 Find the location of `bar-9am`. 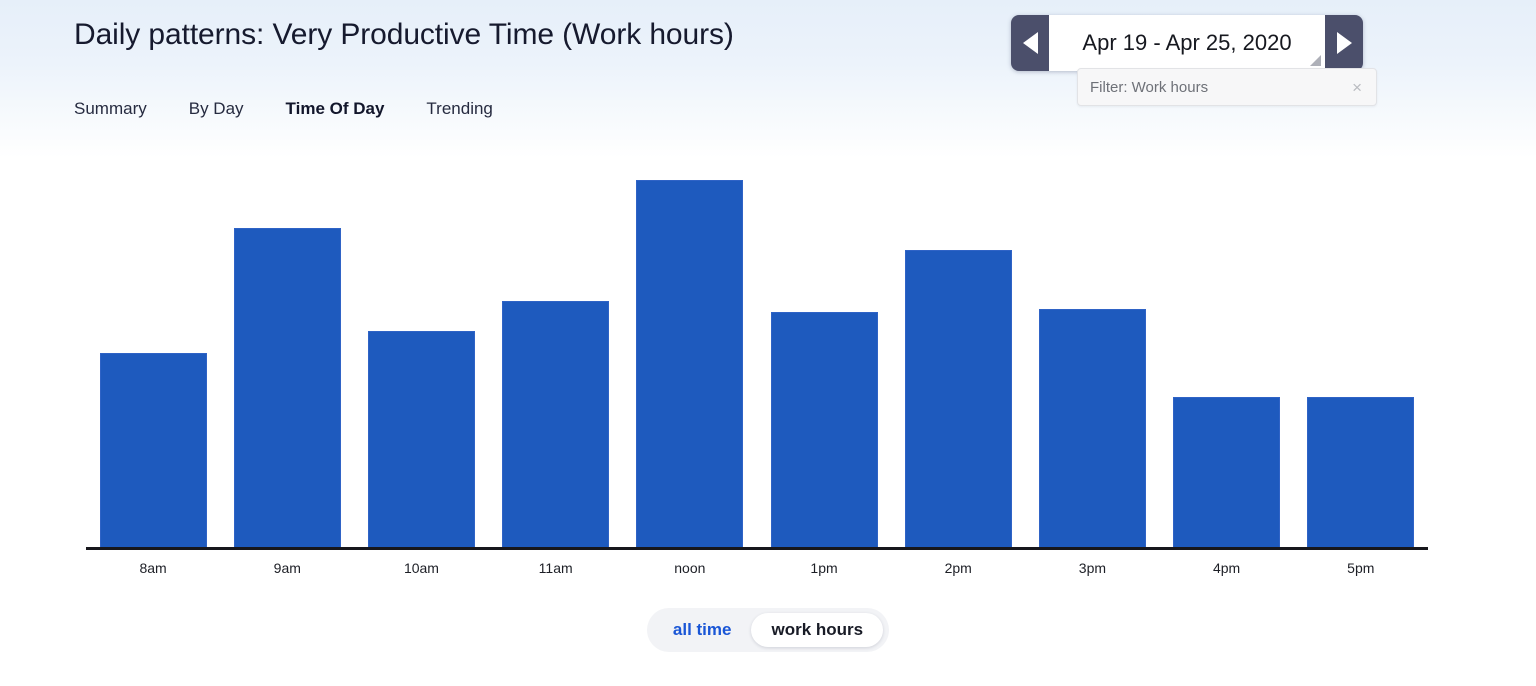

bar-9am is located at coordinates (287, 387).